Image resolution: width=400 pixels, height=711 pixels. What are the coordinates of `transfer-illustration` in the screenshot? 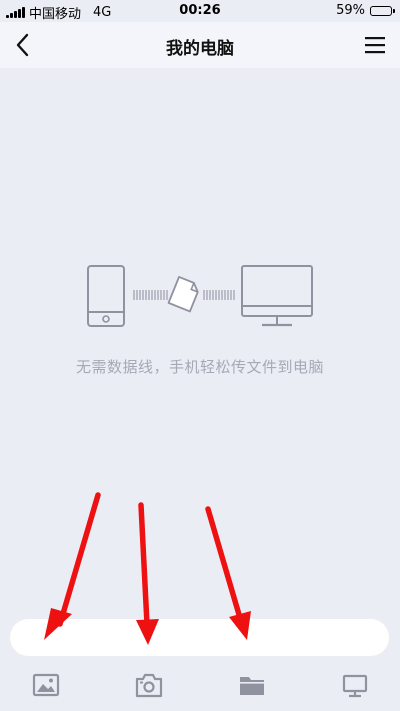 It's located at (200, 296).